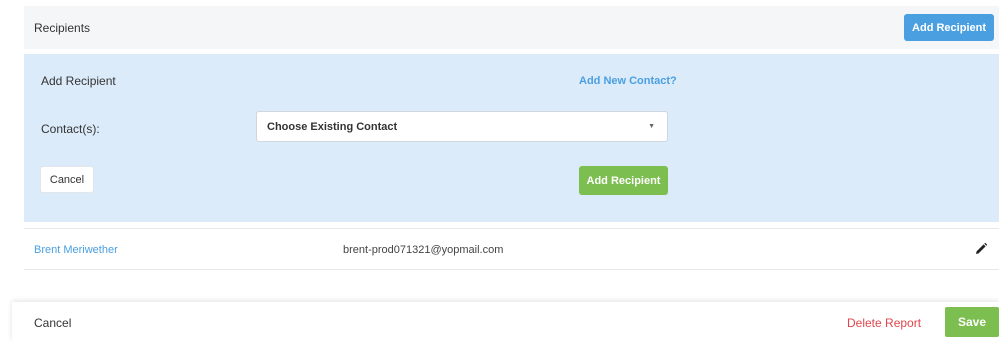 Image resolution: width=999 pixels, height=341 pixels. Describe the element at coordinates (62, 27) in the screenshot. I see `recipients-title: Recipients` at that location.